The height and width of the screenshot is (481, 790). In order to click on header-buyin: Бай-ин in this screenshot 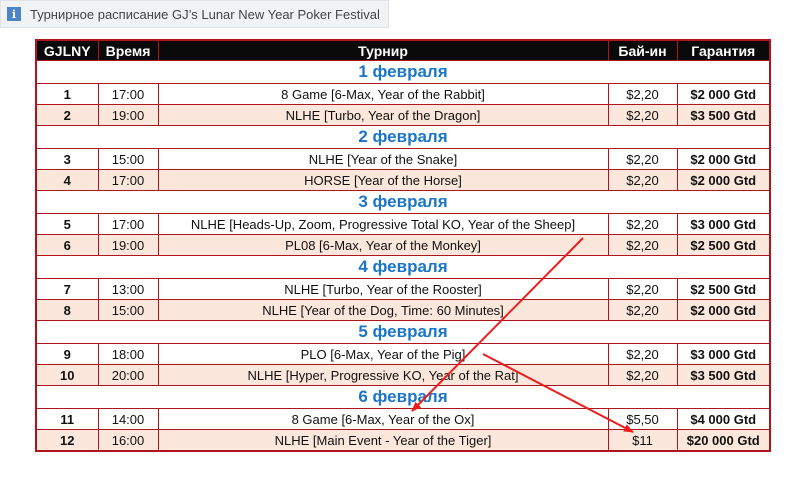, I will do `click(642, 50)`.